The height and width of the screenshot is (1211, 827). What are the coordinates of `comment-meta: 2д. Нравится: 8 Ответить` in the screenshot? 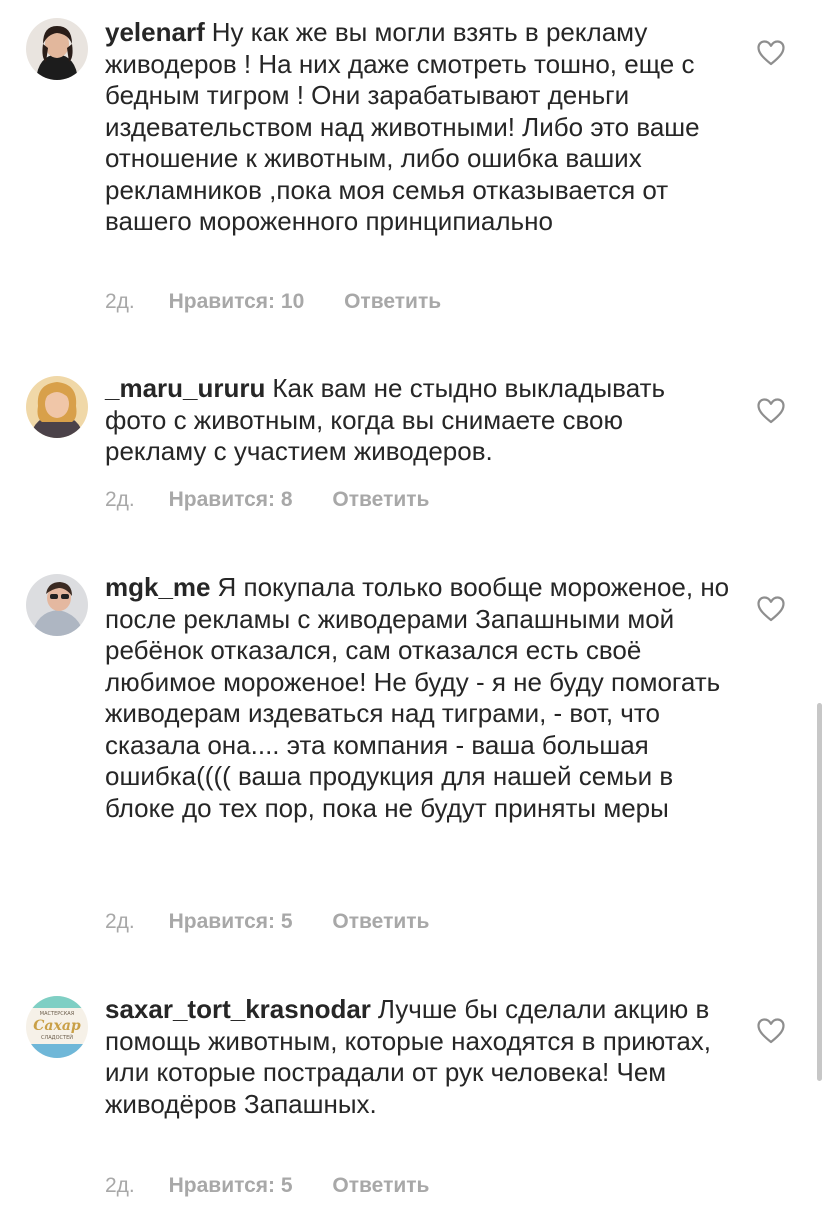 It's located at (267, 500).